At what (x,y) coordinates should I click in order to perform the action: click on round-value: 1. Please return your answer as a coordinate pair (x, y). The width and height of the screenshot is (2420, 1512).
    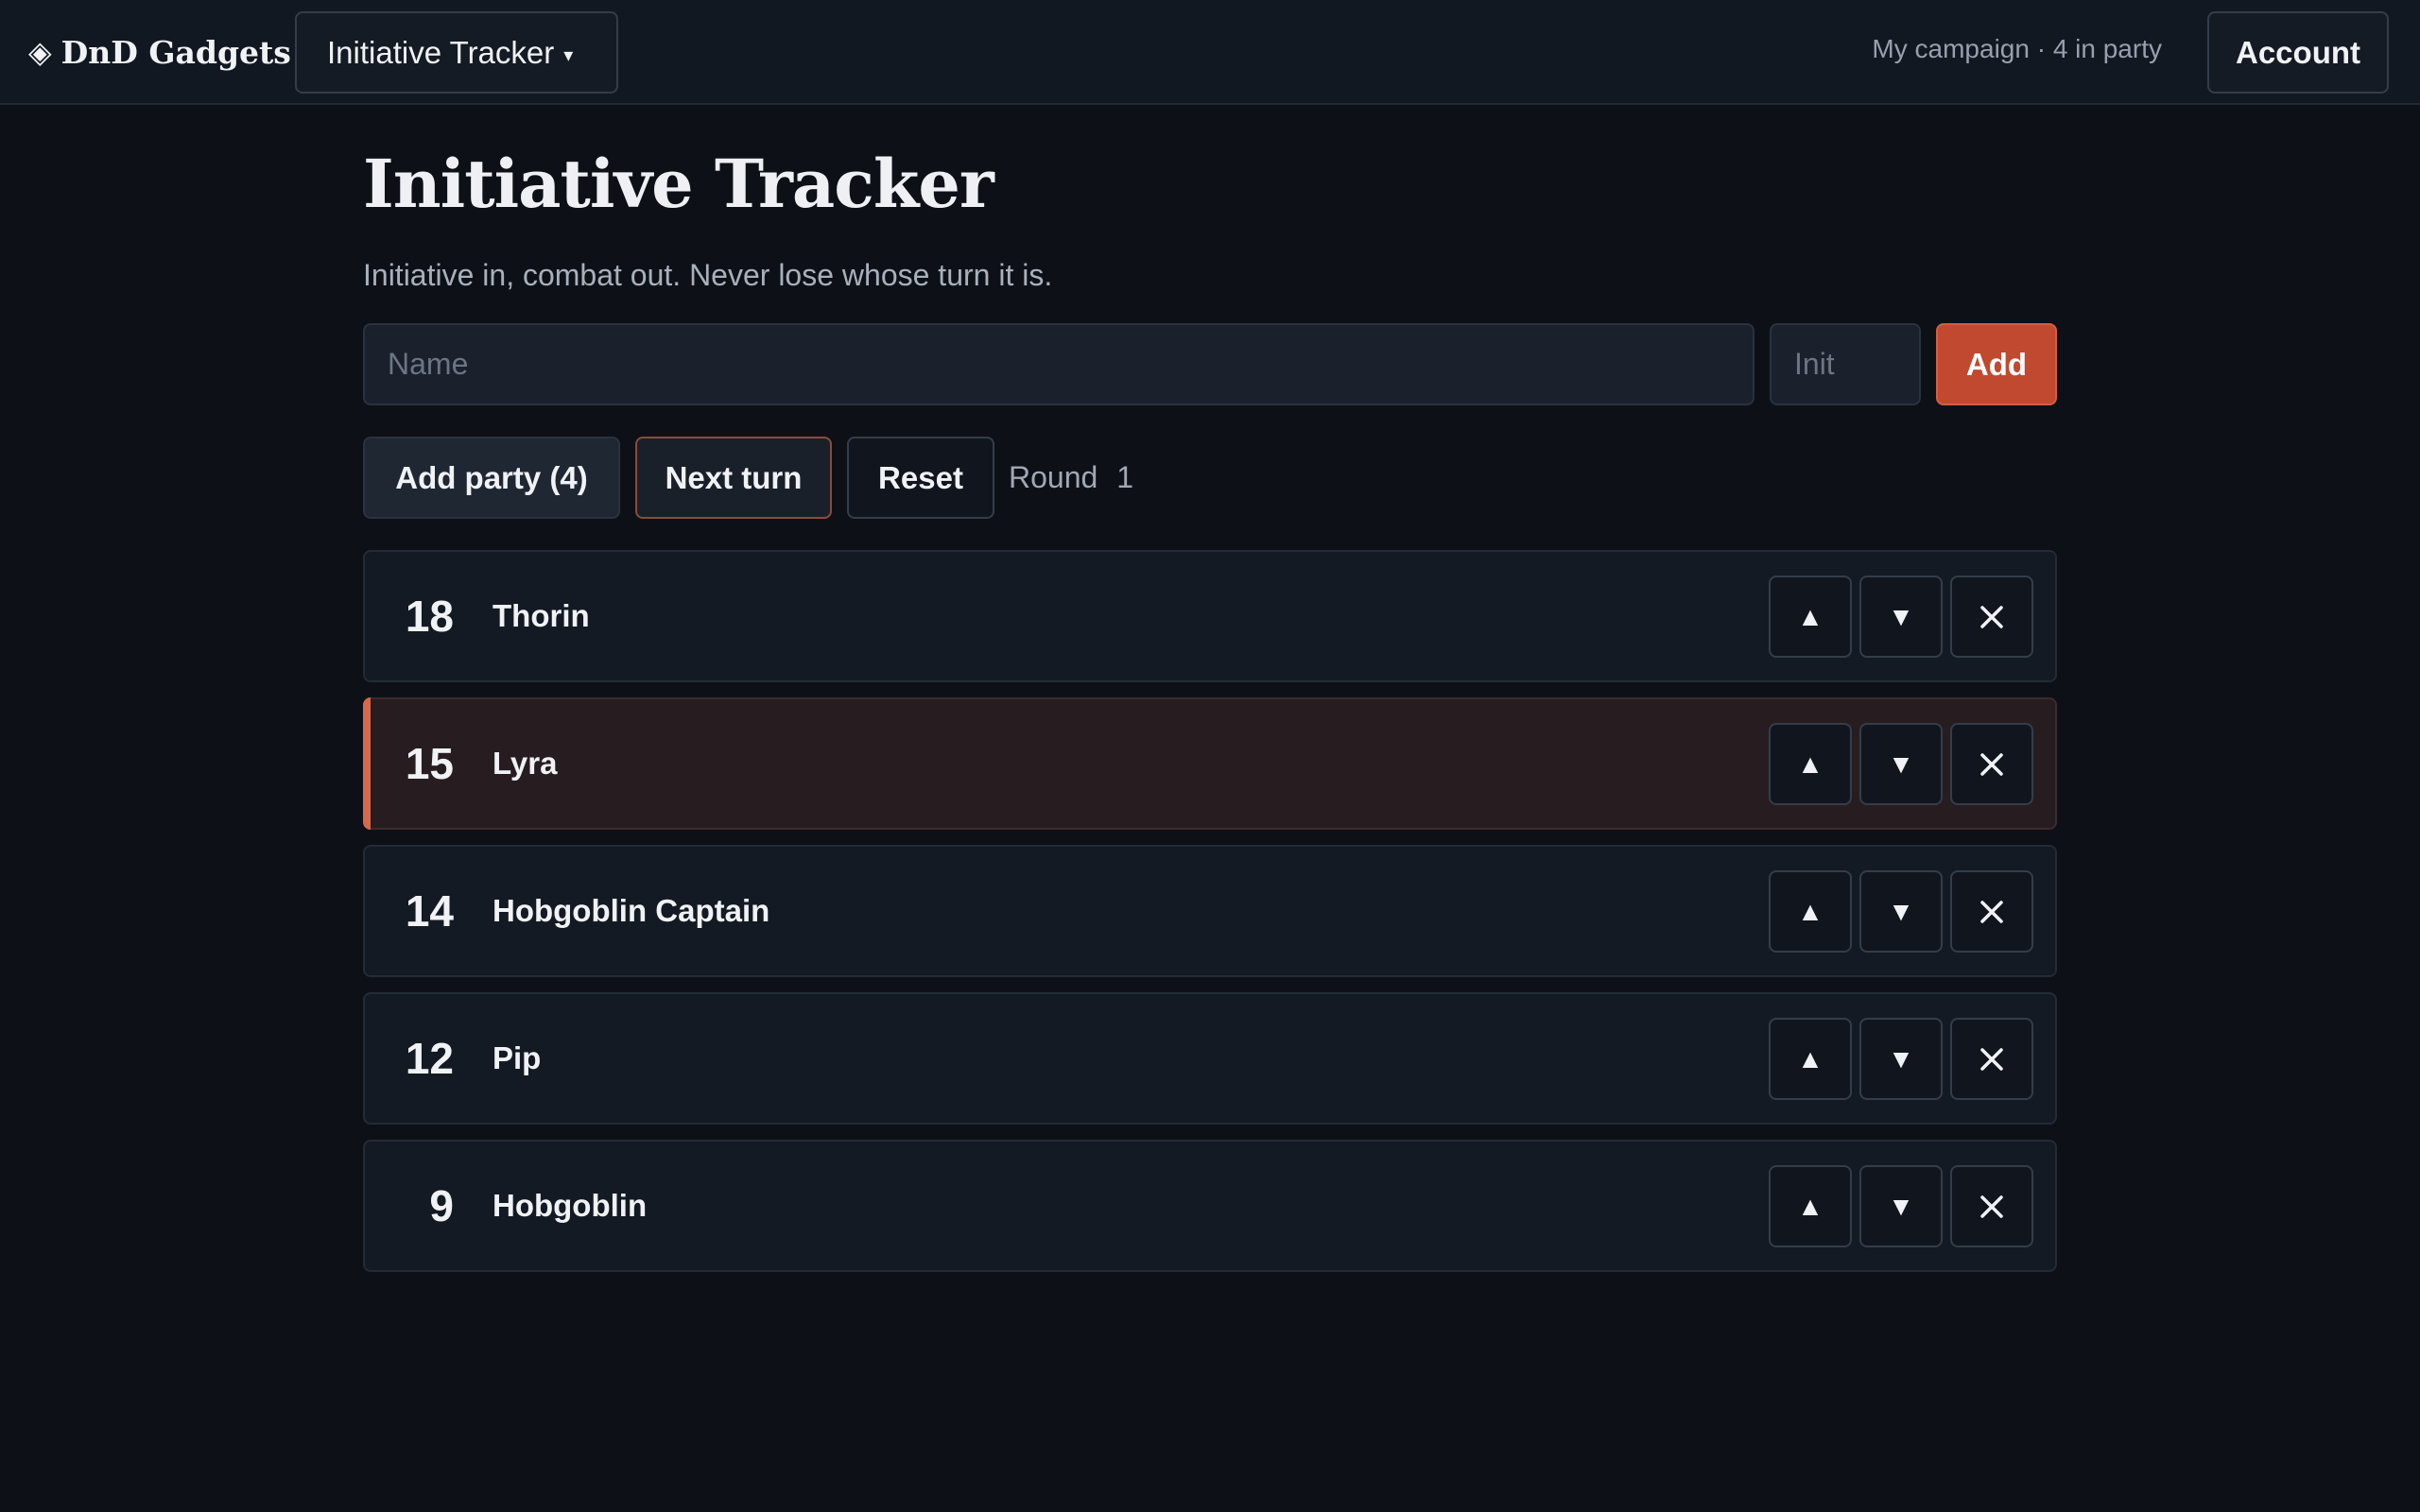
    Looking at the image, I should click on (1125, 477).